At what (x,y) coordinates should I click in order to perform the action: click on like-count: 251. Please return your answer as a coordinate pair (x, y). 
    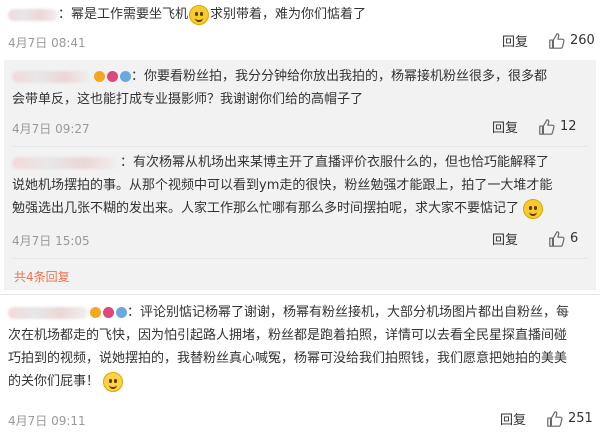
    Looking at the image, I should click on (580, 418).